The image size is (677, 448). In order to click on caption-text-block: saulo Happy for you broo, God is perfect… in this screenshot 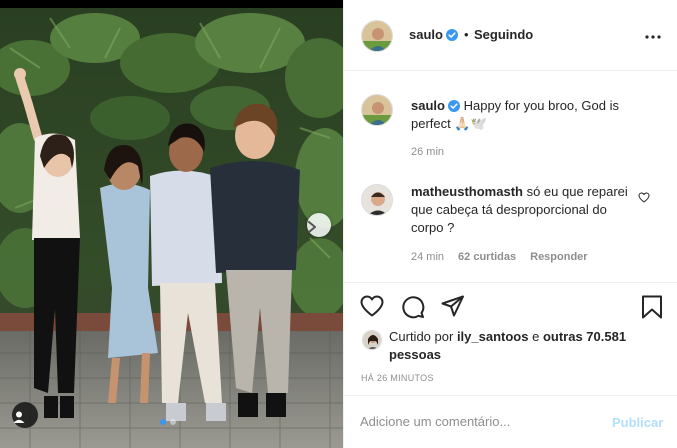, I will do `click(528, 115)`.